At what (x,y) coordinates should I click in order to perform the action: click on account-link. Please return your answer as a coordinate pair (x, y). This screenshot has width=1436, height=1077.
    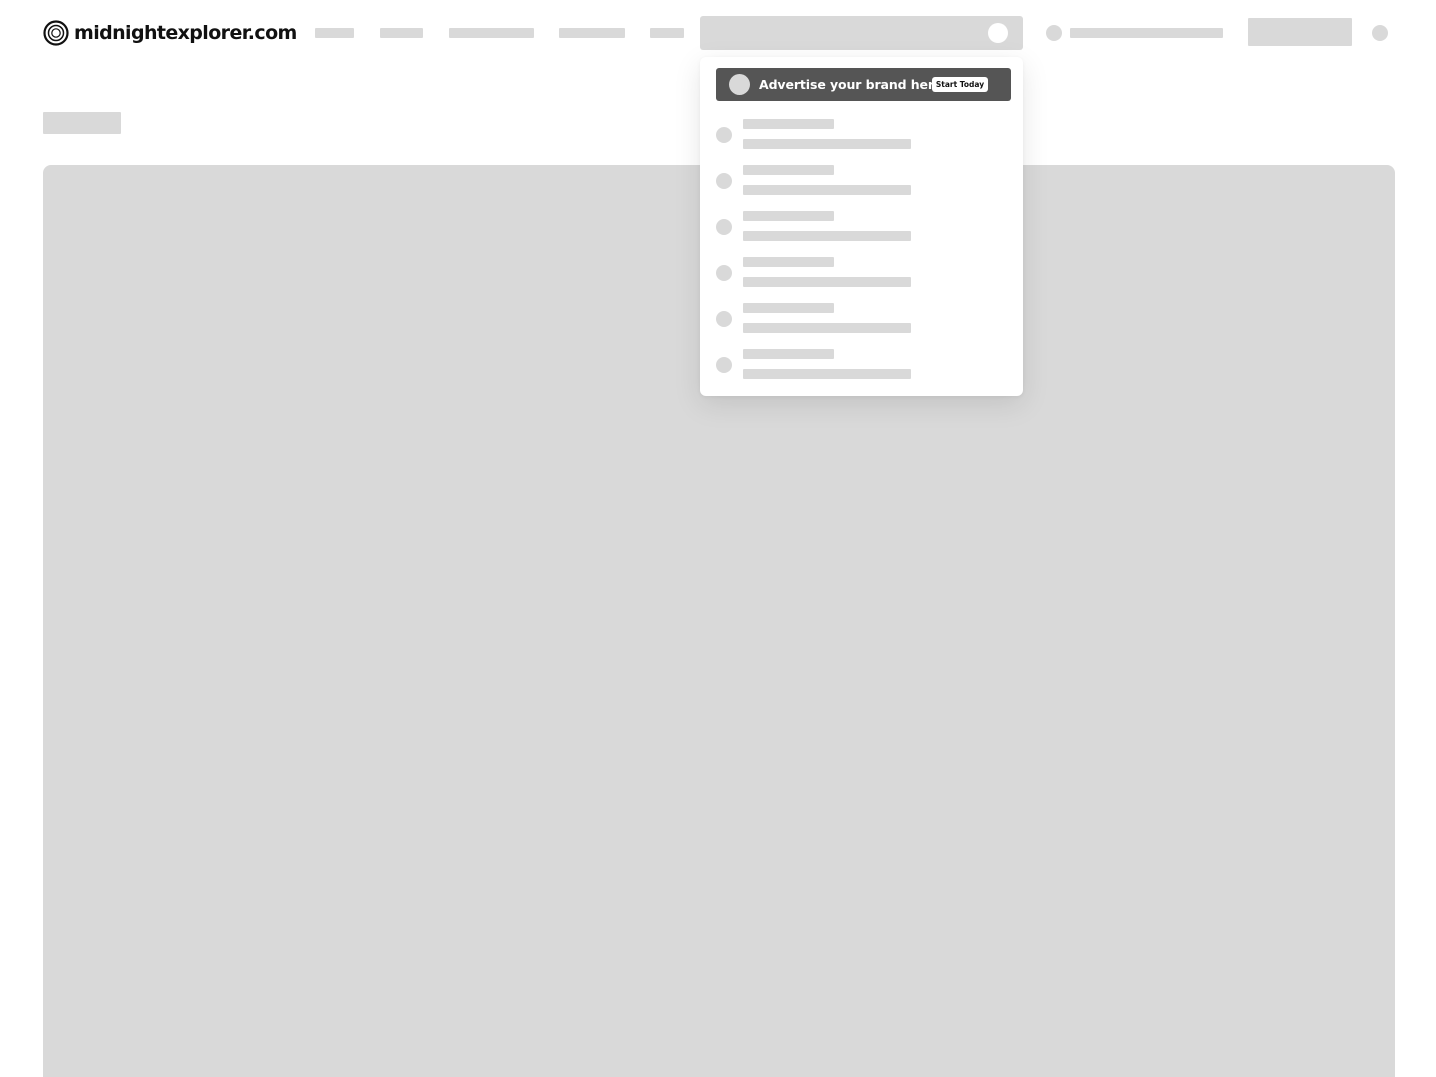
    Looking at the image, I should click on (1146, 33).